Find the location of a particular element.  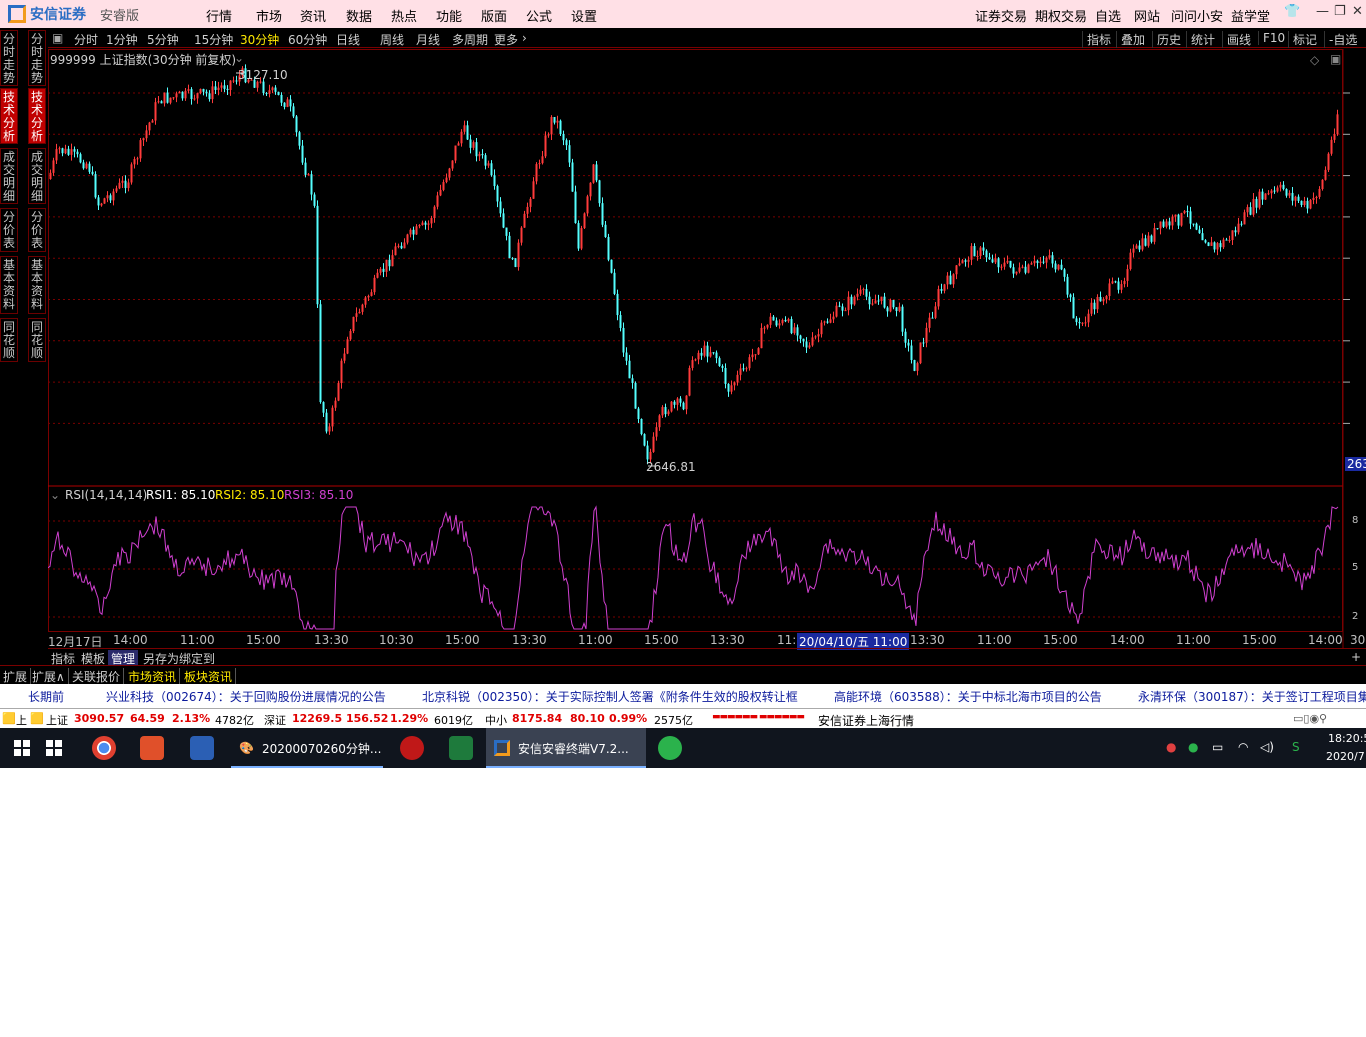

left-tab-col1-4: 基本资料 is located at coordinates (9, 285).